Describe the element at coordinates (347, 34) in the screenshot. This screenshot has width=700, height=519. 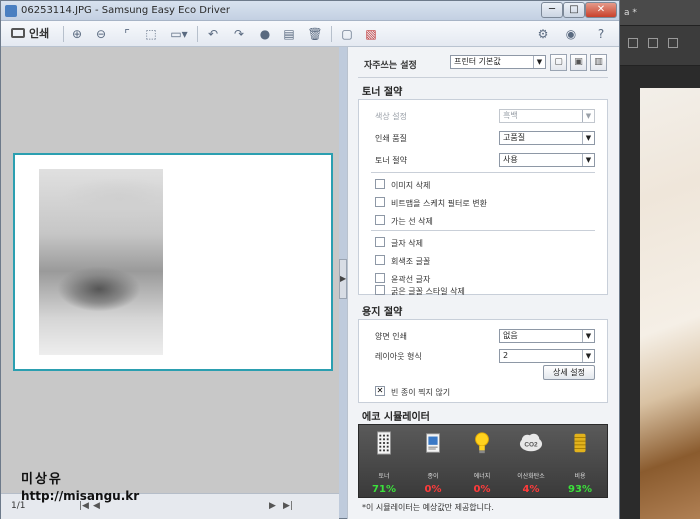
I see `page-icon: ▢` at that location.